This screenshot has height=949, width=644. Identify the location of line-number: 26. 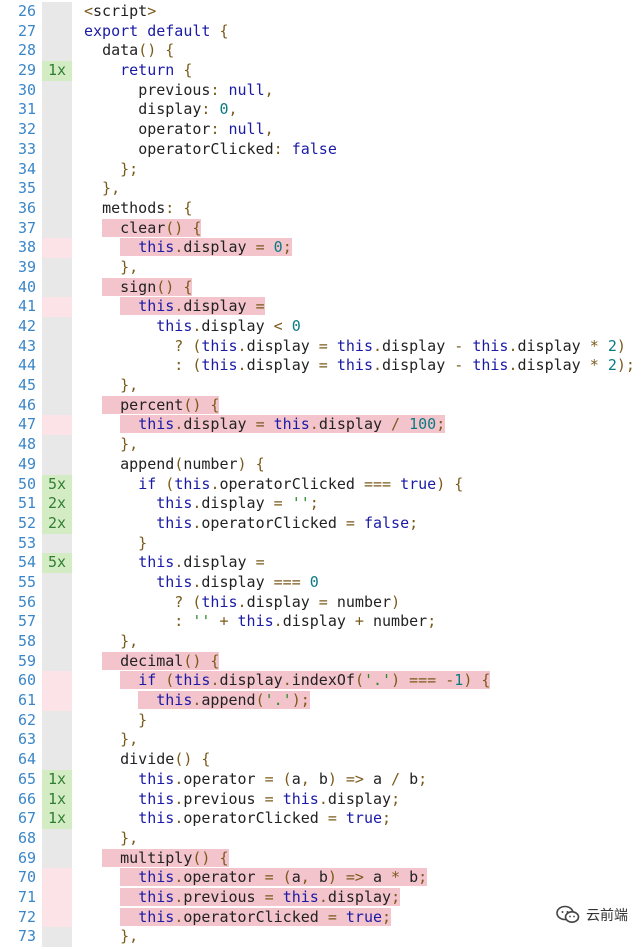
(18, 12).